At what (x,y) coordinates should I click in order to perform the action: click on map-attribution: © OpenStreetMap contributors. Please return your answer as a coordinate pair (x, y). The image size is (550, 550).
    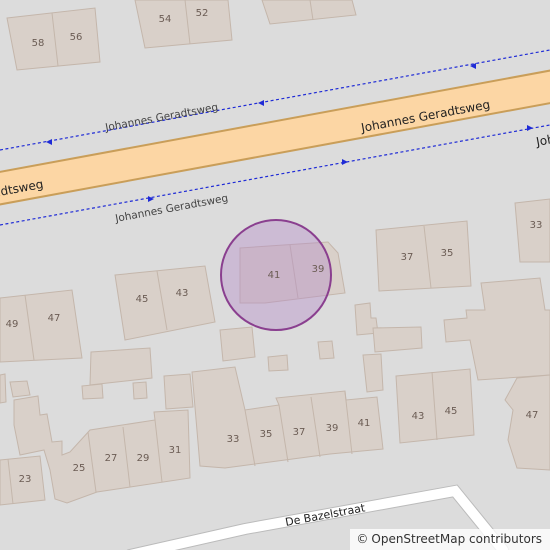
    Looking at the image, I should click on (450, 539).